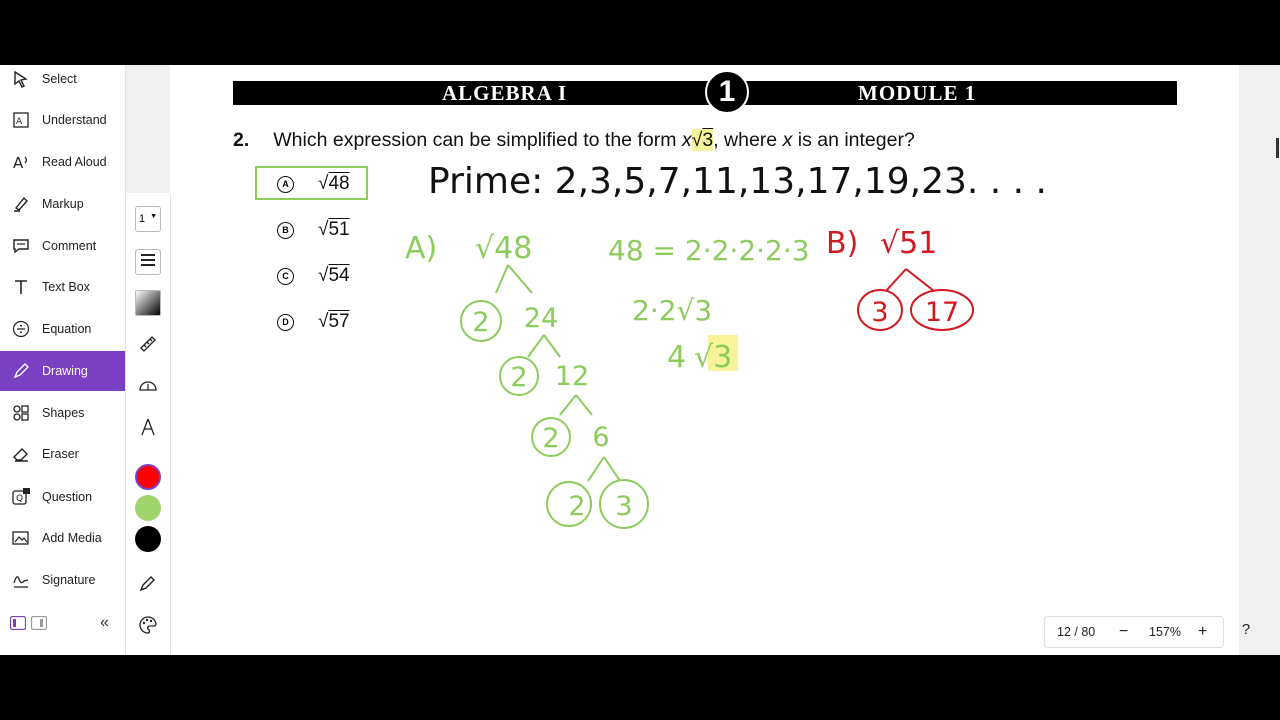 The image size is (1280, 720). What do you see at coordinates (67, 497) in the screenshot?
I see `tool-question-label: Question` at bounding box center [67, 497].